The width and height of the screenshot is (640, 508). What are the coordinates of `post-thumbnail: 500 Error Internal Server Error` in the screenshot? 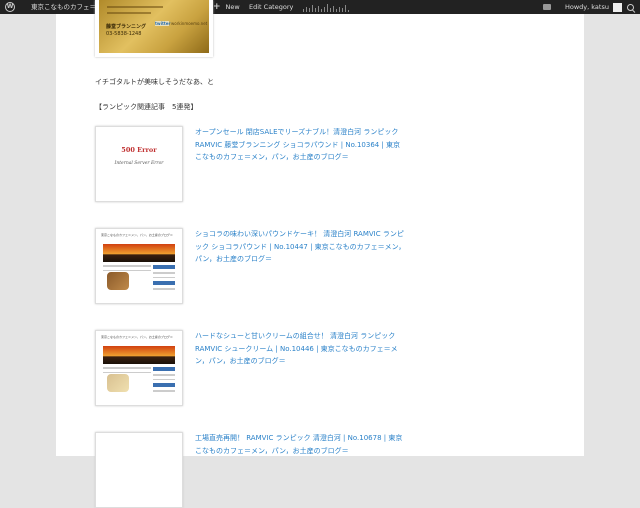 It's located at (139, 164).